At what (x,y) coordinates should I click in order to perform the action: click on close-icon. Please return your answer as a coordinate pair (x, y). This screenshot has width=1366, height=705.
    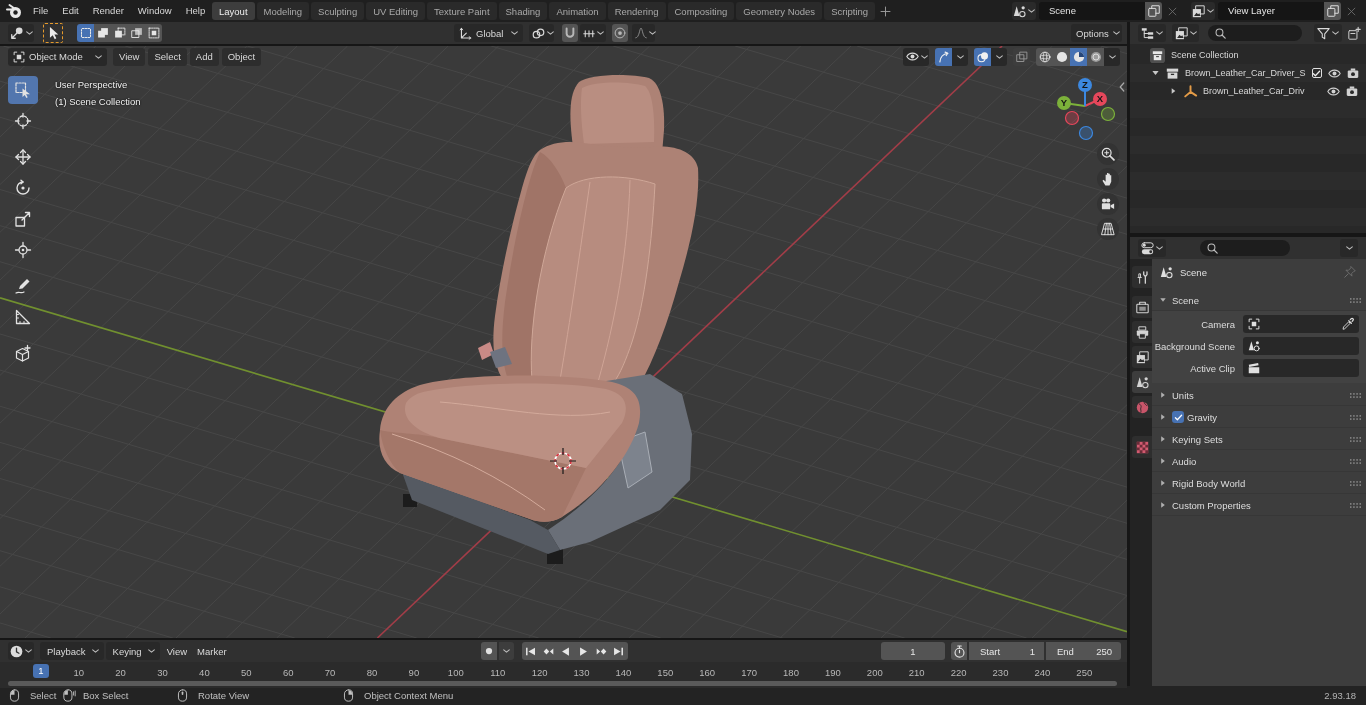
    Looking at the image, I should click on (1351, 11).